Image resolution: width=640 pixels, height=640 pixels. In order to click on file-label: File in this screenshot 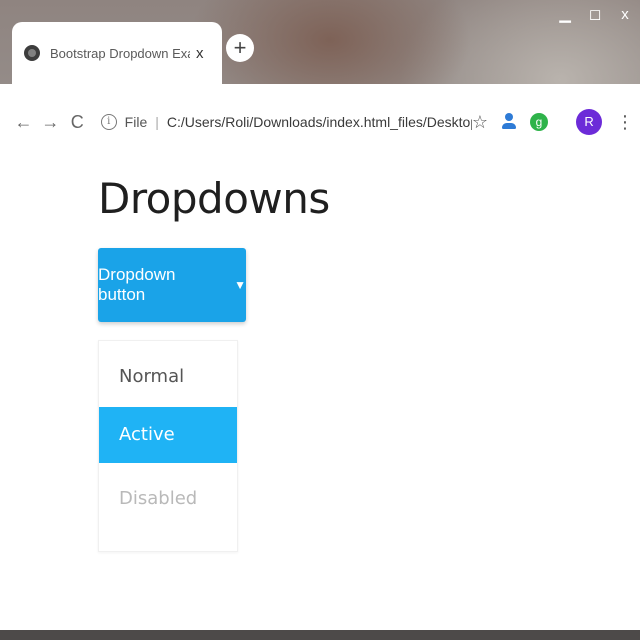, I will do `click(136, 122)`.